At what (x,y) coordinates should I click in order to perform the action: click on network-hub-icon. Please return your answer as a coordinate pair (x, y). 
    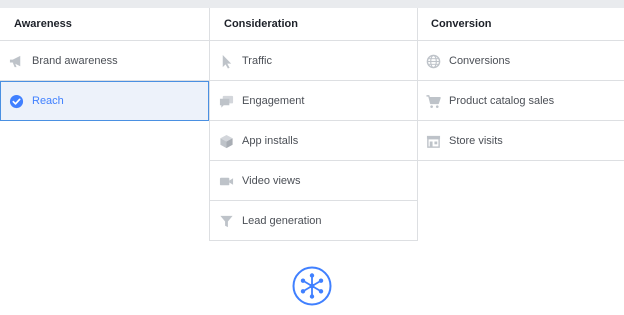
    Looking at the image, I should click on (312, 286).